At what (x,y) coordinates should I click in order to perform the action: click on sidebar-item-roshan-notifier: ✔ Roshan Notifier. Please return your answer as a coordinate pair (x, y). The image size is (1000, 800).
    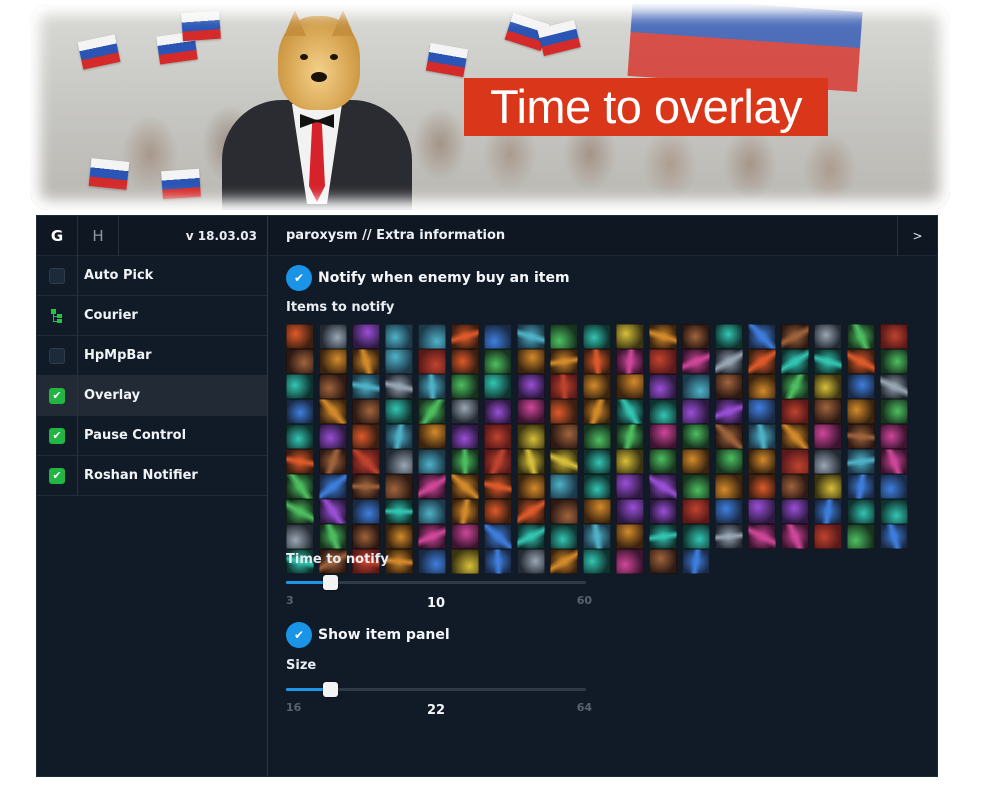
    Looking at the image, I should click on (152, 476).